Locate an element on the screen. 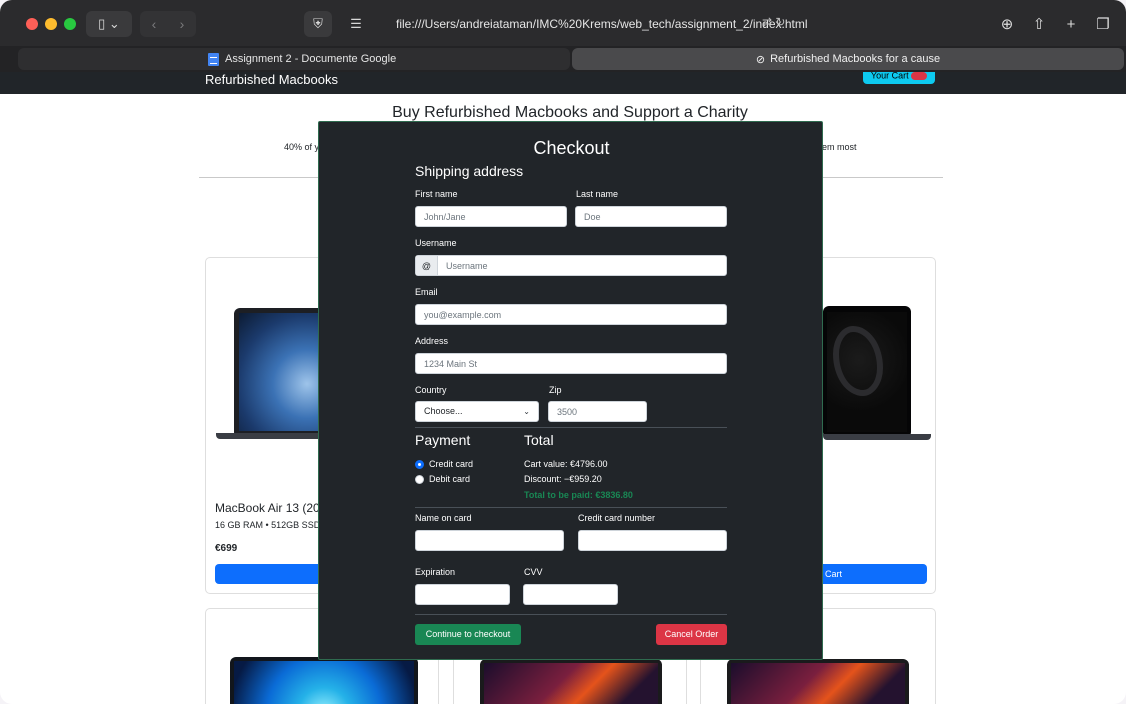  tab-google-docs: Assignment 2 - Documente Google is located at coordinates (294, 59).